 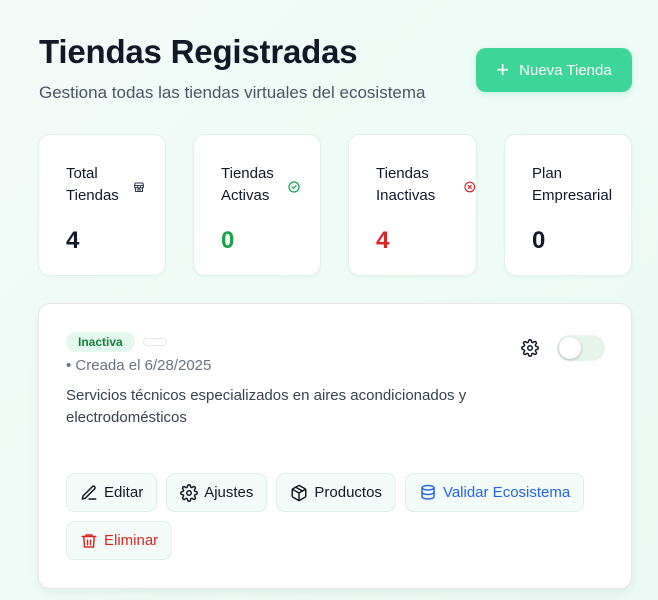 I want to click on new-store-button: + Nueva Tienda, so click(x=554, y=70).